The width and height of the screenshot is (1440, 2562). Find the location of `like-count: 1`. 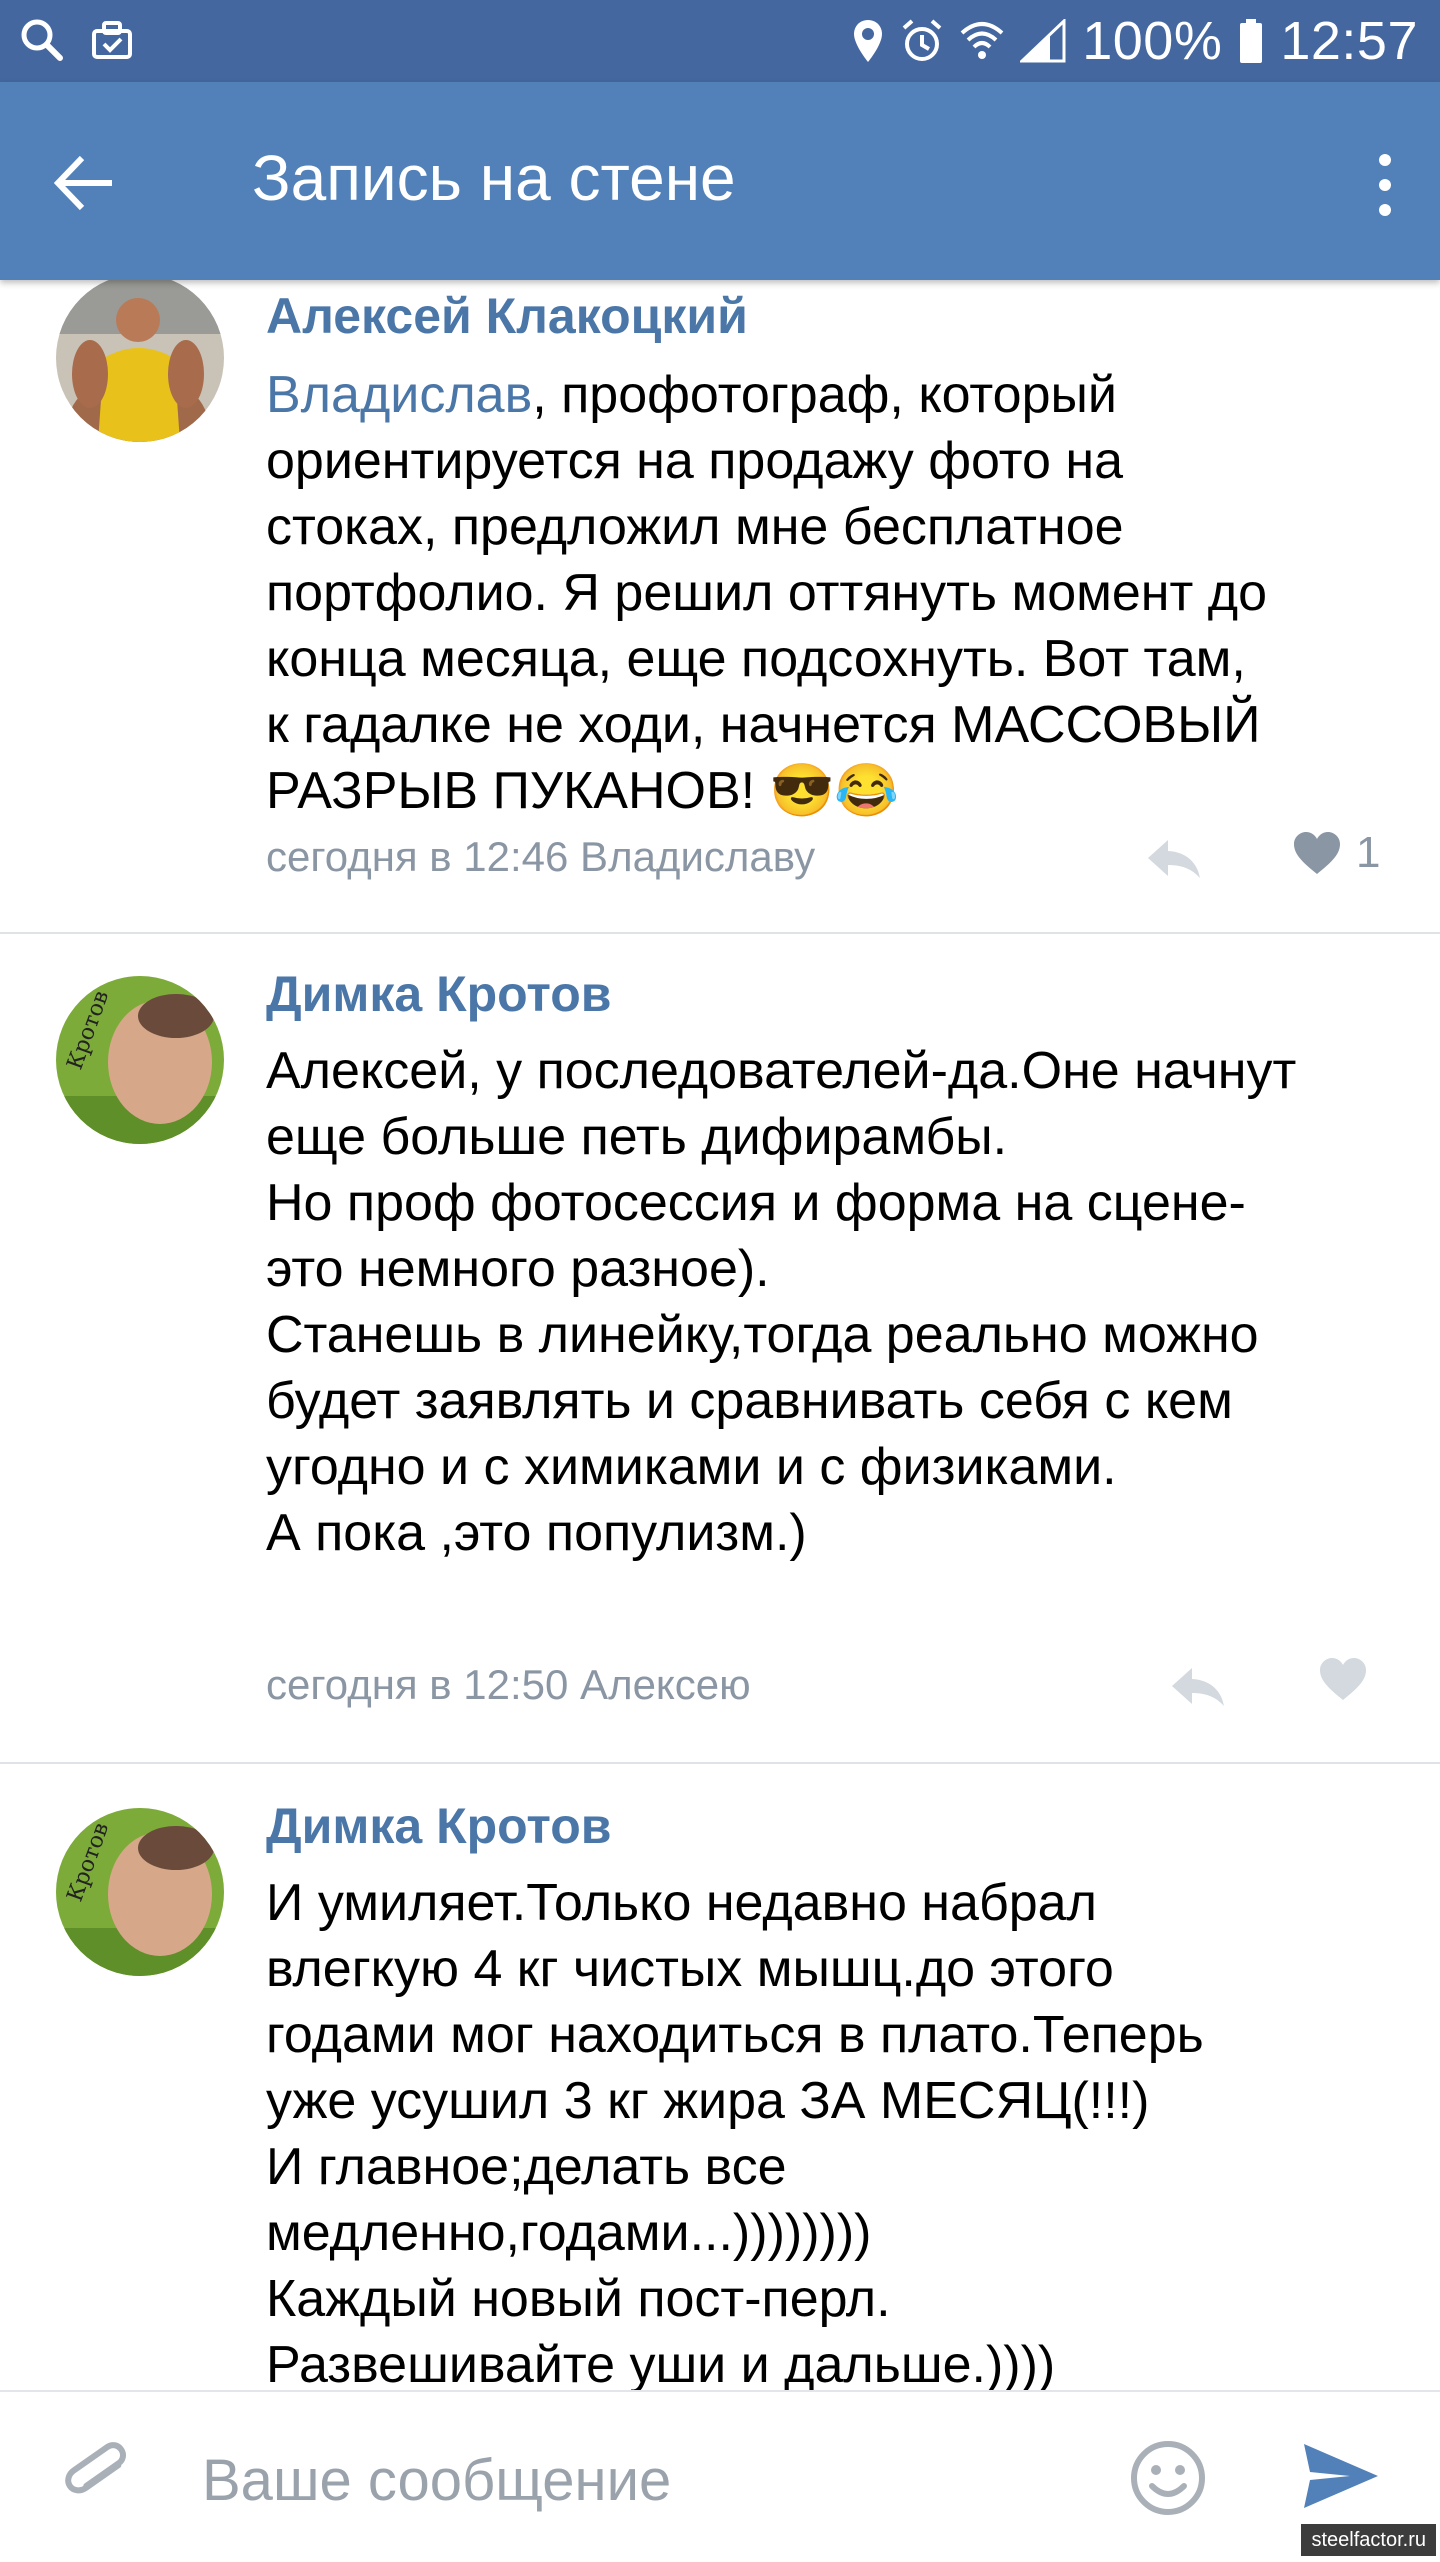

like-count: 1 is located at coordinates (1368, 852).